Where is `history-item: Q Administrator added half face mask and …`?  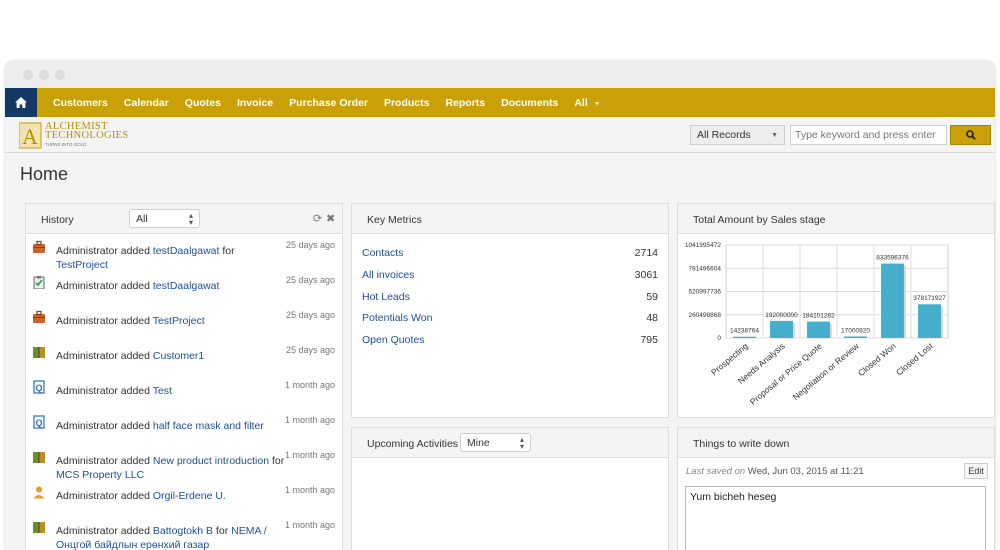 history-item: Q Administrator added half face mask and … is located at coordinates (184, 427).